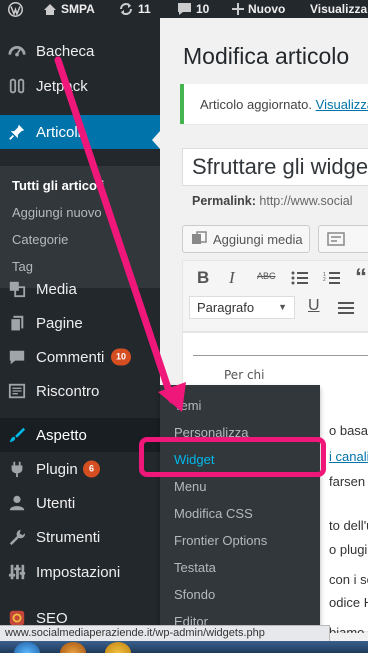 The image size is (368, 653). What do you see at coordinates (73, 647) in the screenshot?
I see `taskbar-app-icon` at bounding box center [73, 647].